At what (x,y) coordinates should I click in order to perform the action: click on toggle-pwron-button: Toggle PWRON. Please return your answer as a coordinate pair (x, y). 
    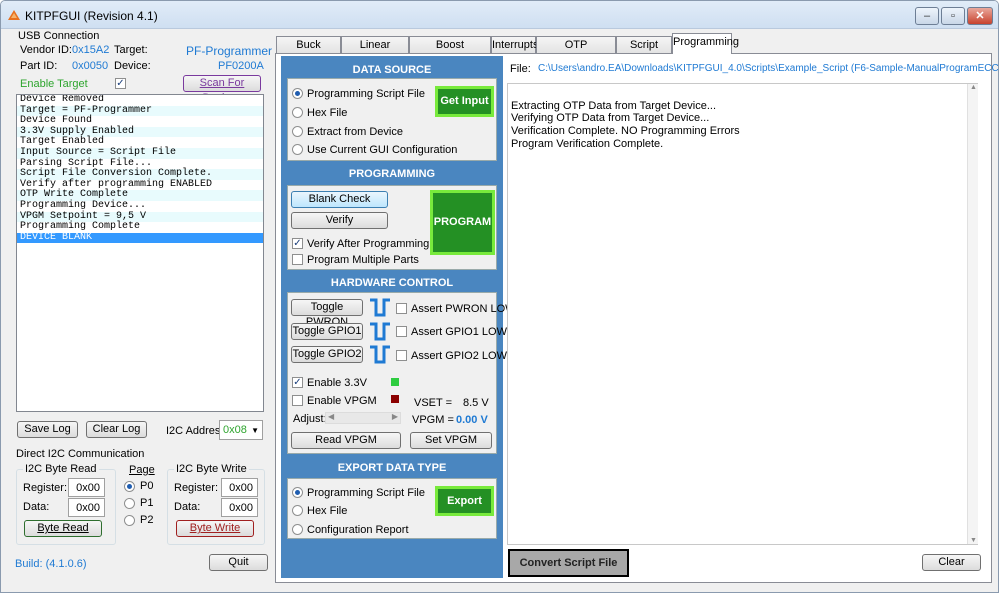
    Looking at the image, I should click on (327, 313).